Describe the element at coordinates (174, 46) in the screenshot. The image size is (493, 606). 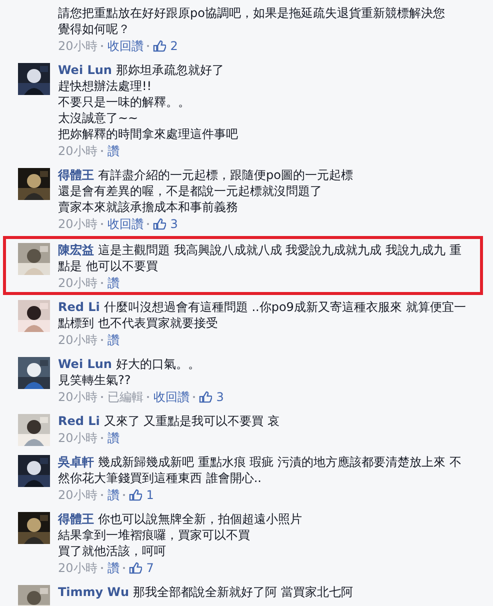
I see `like-count: 2` at that location.